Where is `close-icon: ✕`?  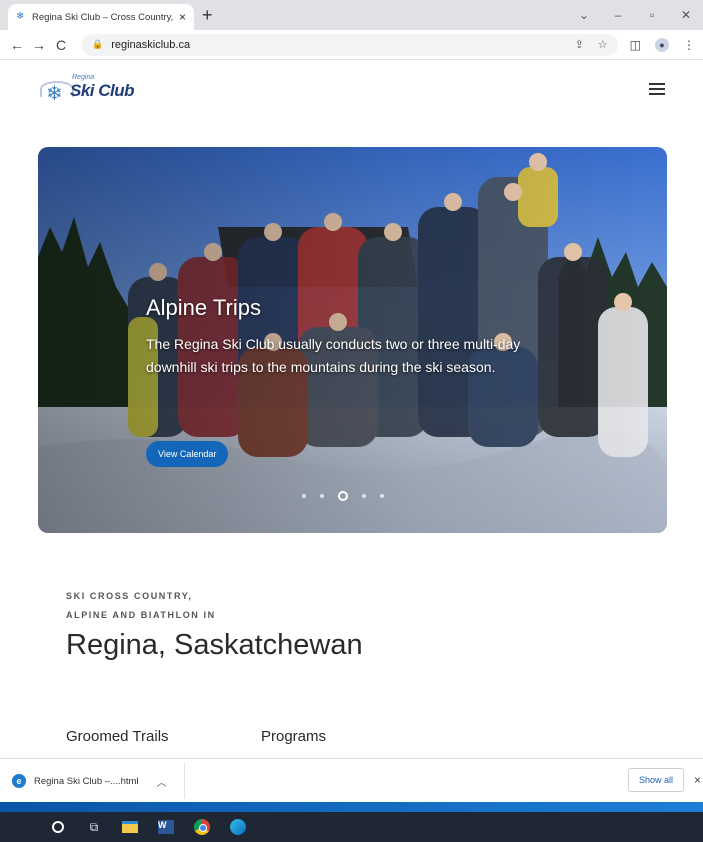
close-icon: ✕ is located at coordinates (686, 15).